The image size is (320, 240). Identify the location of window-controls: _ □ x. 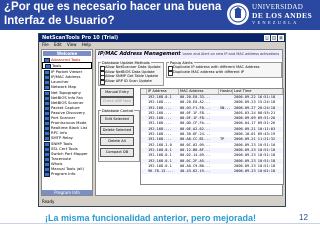
(274, 38).